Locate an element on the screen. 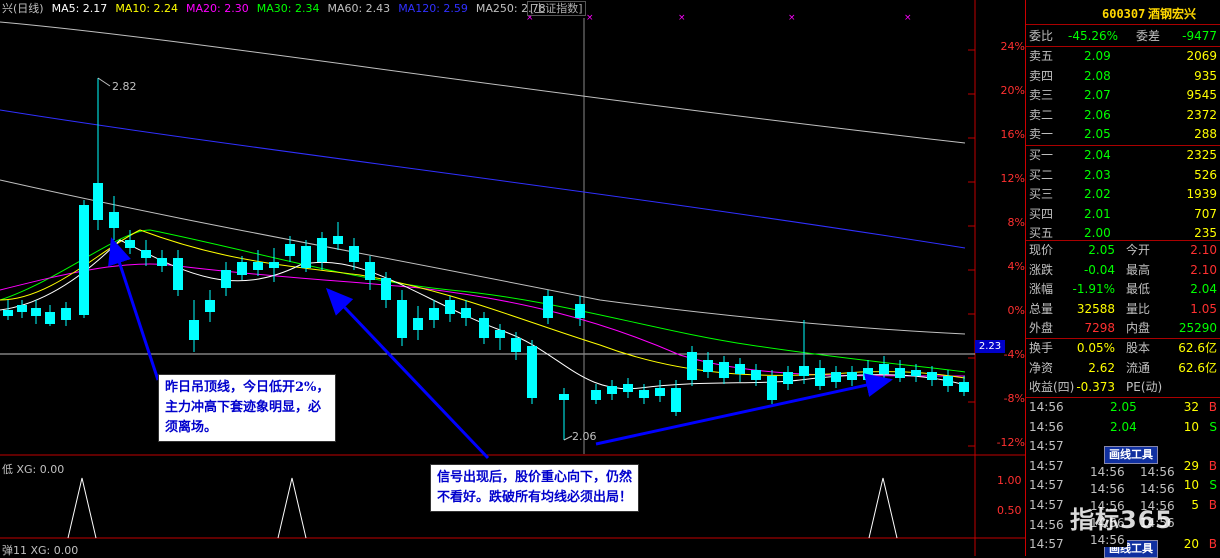 The image size is (1220, 558). watermark: 指标365 is located at coordinates (1122, 520).